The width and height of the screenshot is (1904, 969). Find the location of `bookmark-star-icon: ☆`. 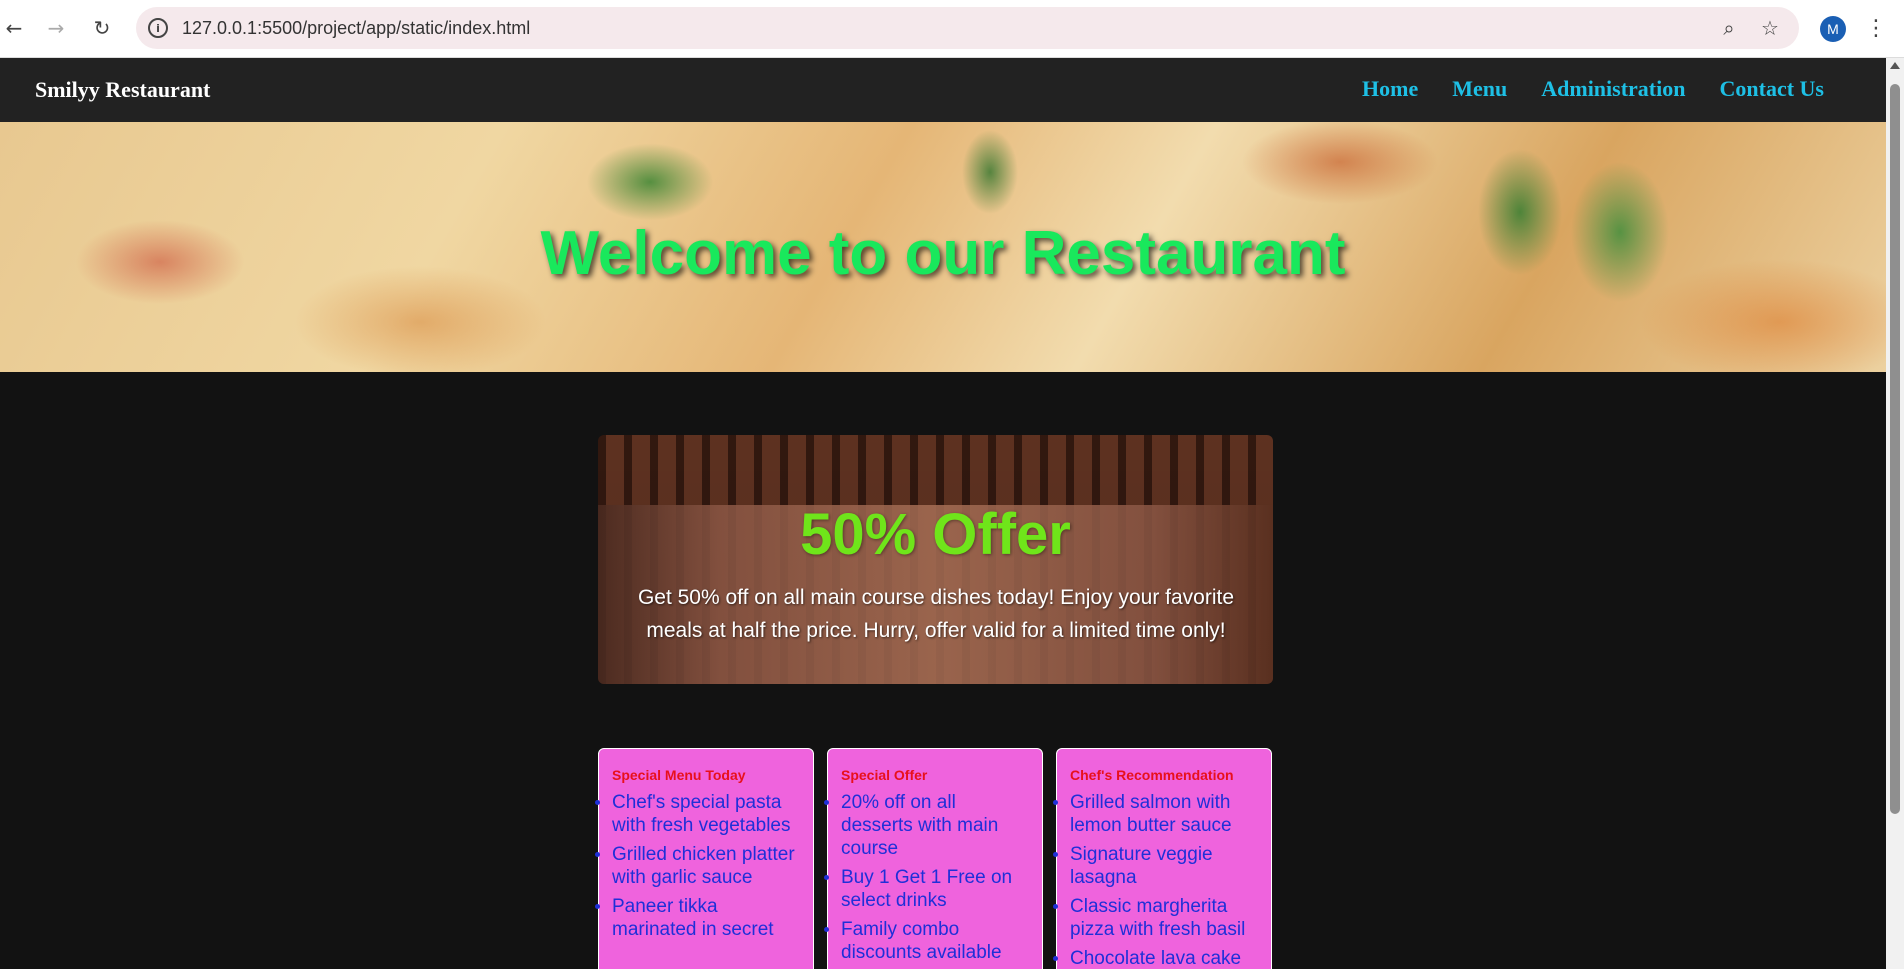

bookmark-star-icon: ☆ is located at coordinates (1770, 28).